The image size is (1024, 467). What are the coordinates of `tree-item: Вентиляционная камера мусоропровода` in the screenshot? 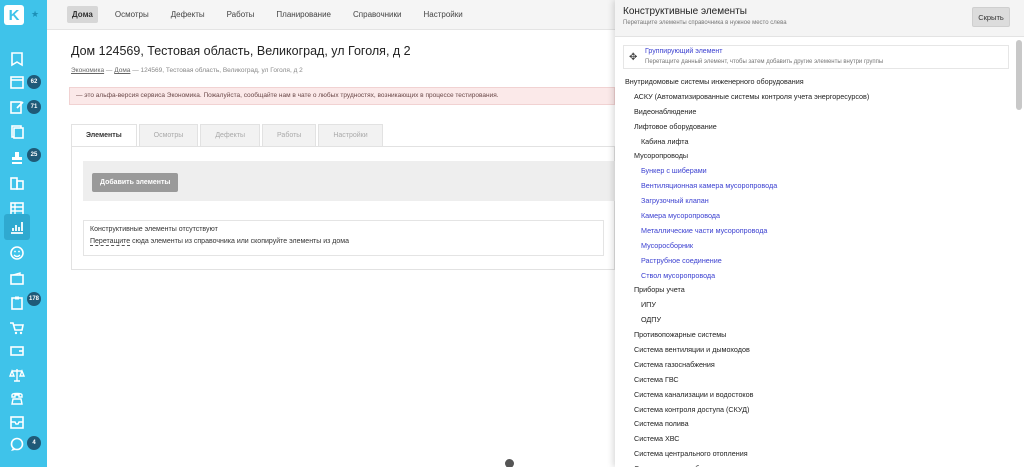 It's located at (812, 186).